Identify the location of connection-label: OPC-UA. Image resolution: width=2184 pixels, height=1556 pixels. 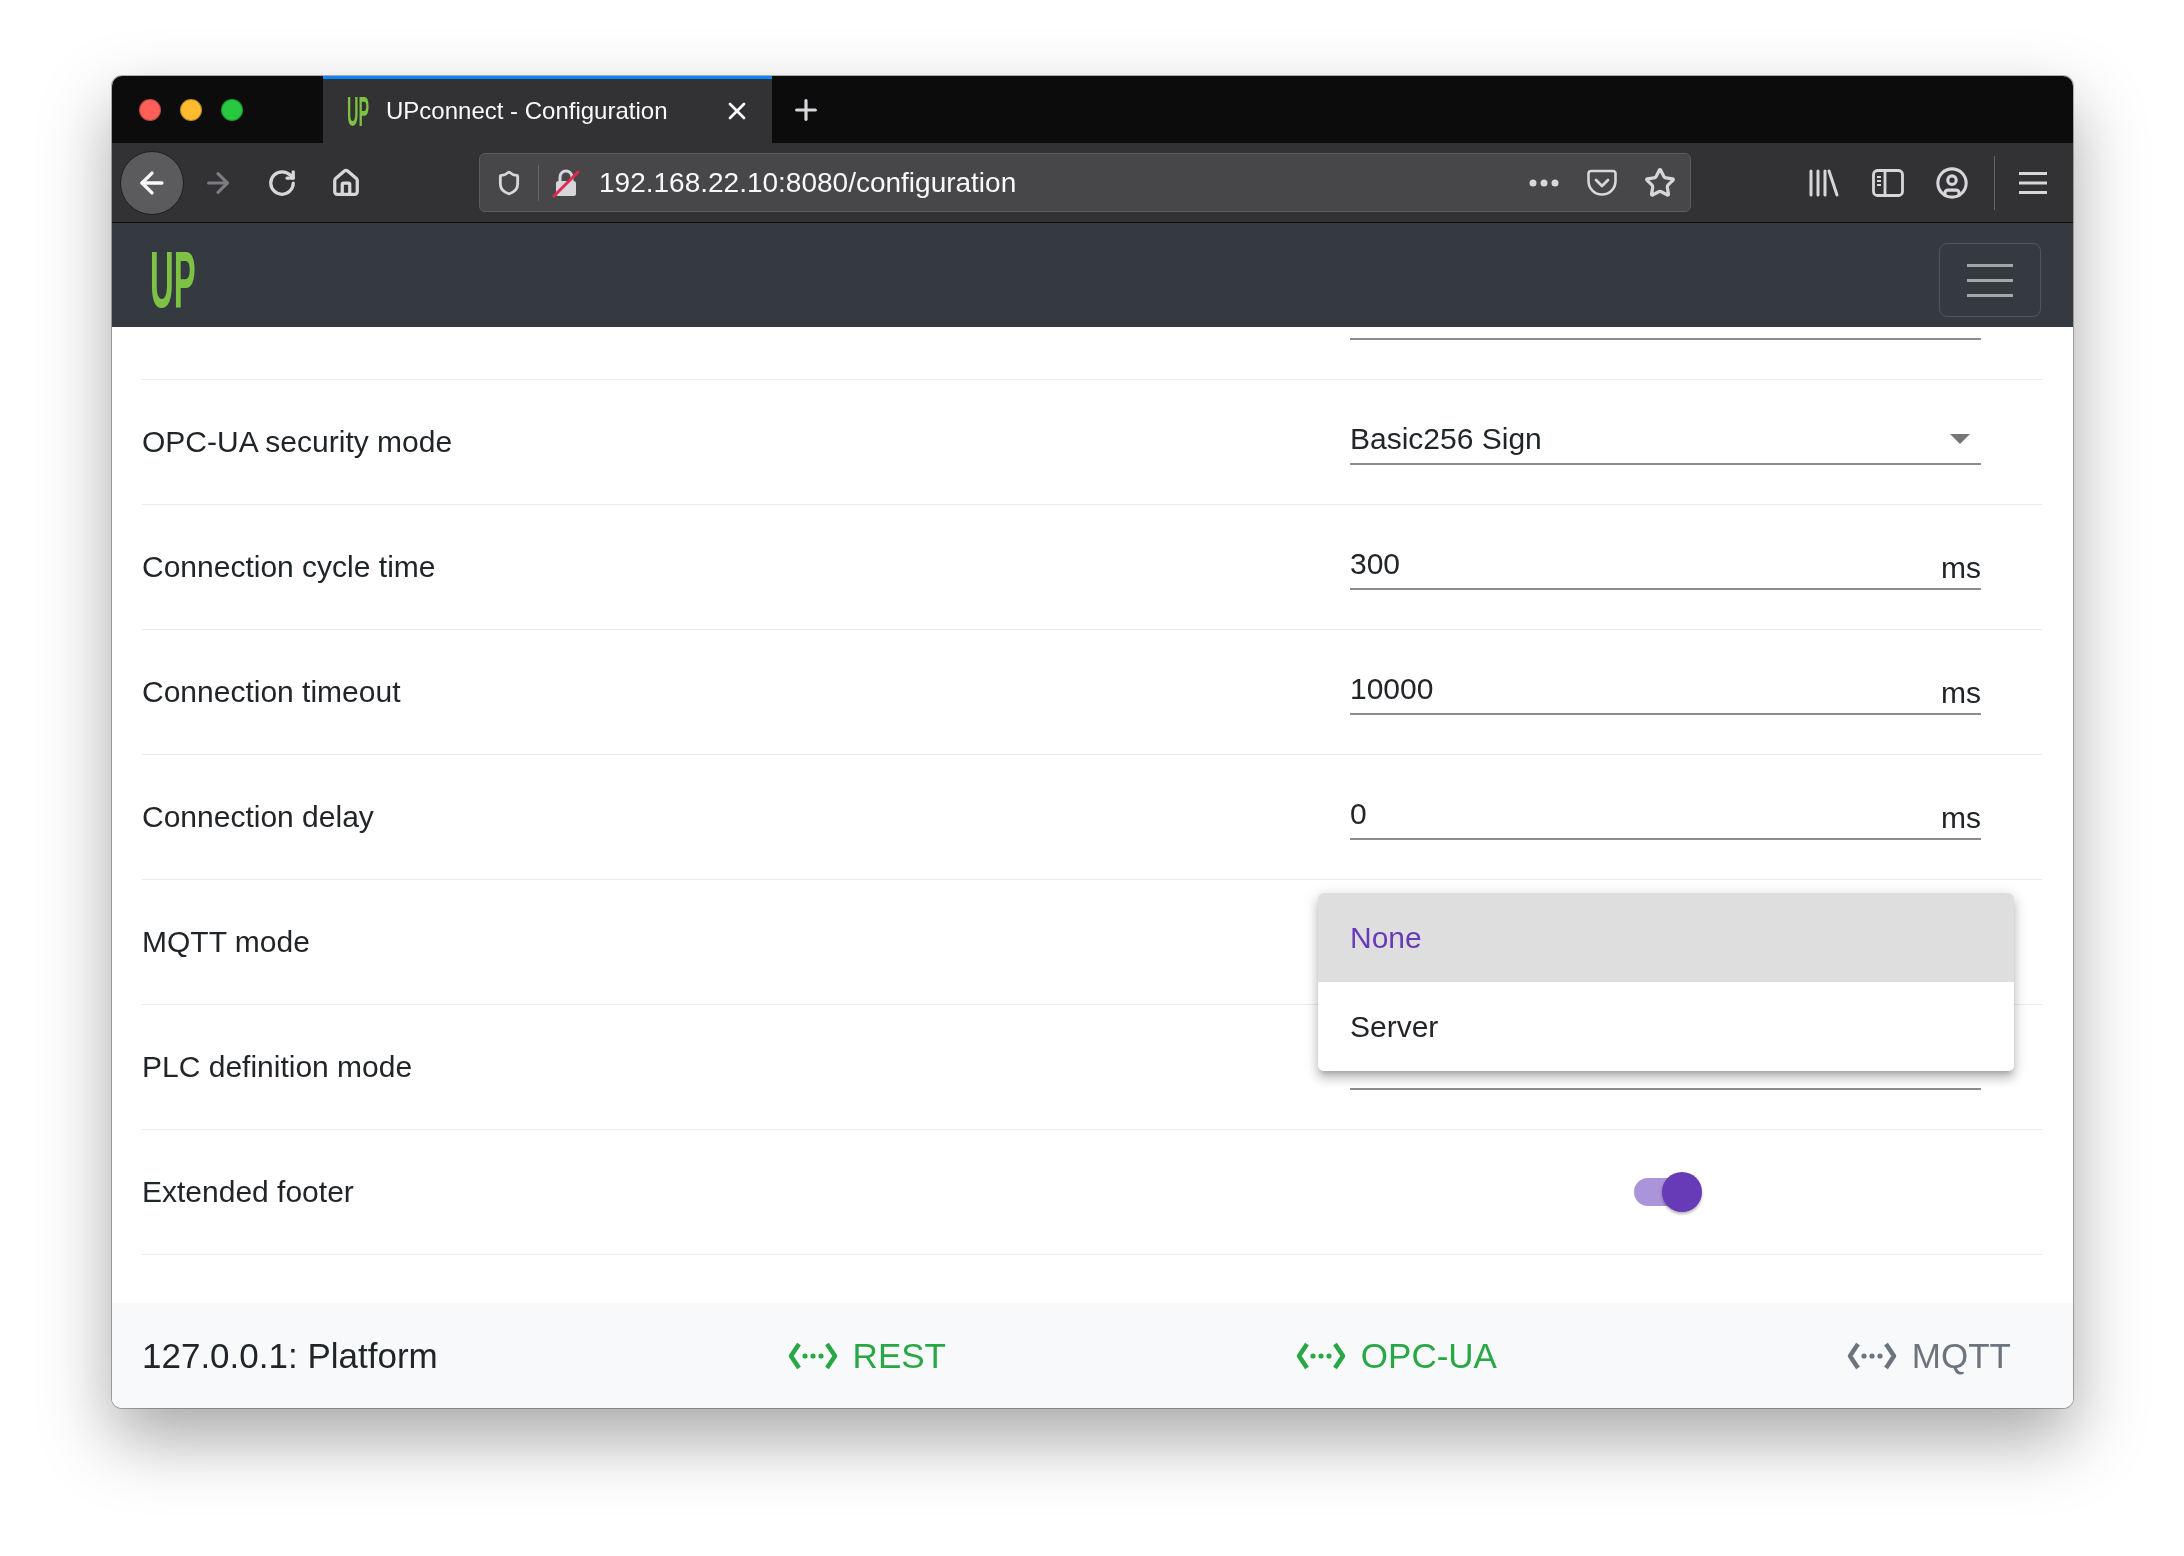
(1428, 1355).